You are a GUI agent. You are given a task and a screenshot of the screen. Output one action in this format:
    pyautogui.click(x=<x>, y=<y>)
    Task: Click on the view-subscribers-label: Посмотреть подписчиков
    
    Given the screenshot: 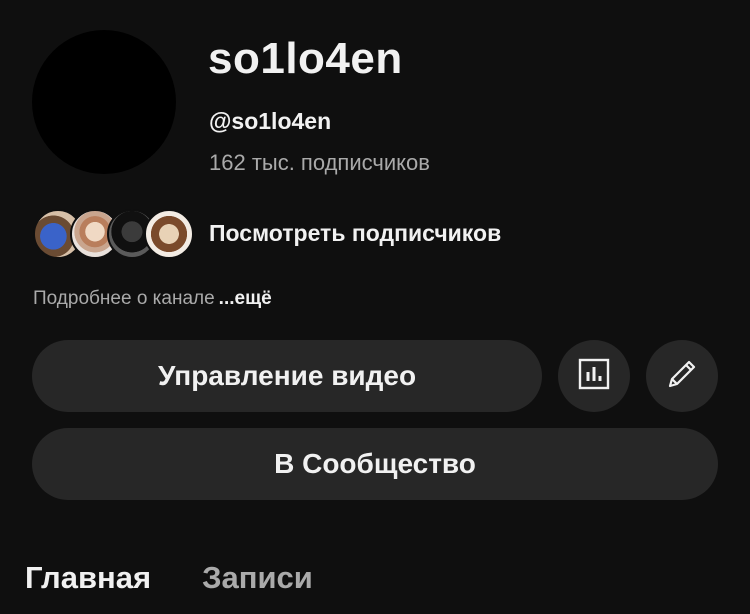 What is the action you would take?
    pyautogui.click(x=355, y=232)
    